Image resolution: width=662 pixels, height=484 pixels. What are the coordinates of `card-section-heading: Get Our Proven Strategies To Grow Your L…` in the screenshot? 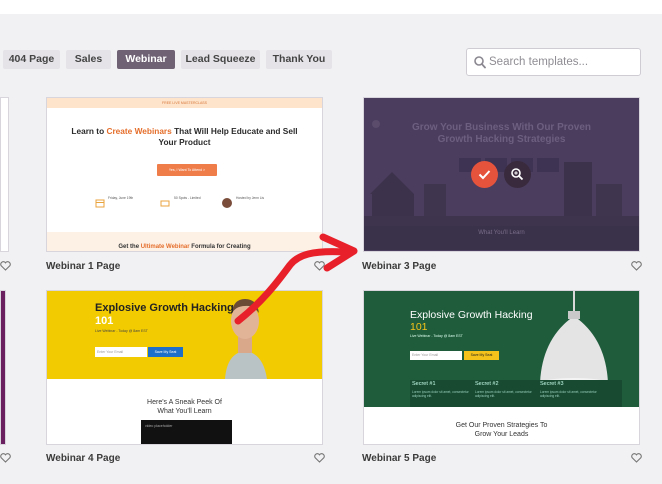 It's located at (501, 430).